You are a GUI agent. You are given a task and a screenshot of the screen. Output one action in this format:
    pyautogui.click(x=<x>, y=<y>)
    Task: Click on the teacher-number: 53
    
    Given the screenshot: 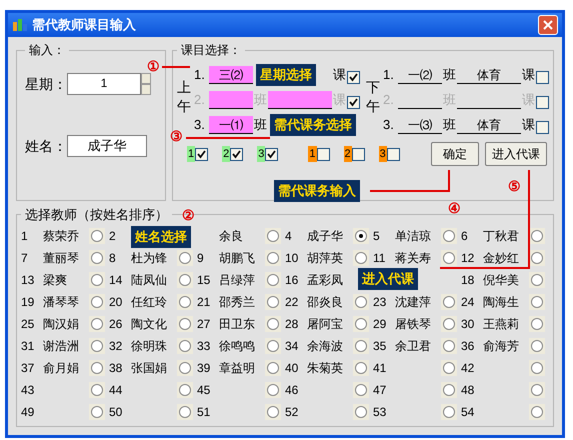 What is the action you would take?
    pyautogui.click(x=380, y=412)
    